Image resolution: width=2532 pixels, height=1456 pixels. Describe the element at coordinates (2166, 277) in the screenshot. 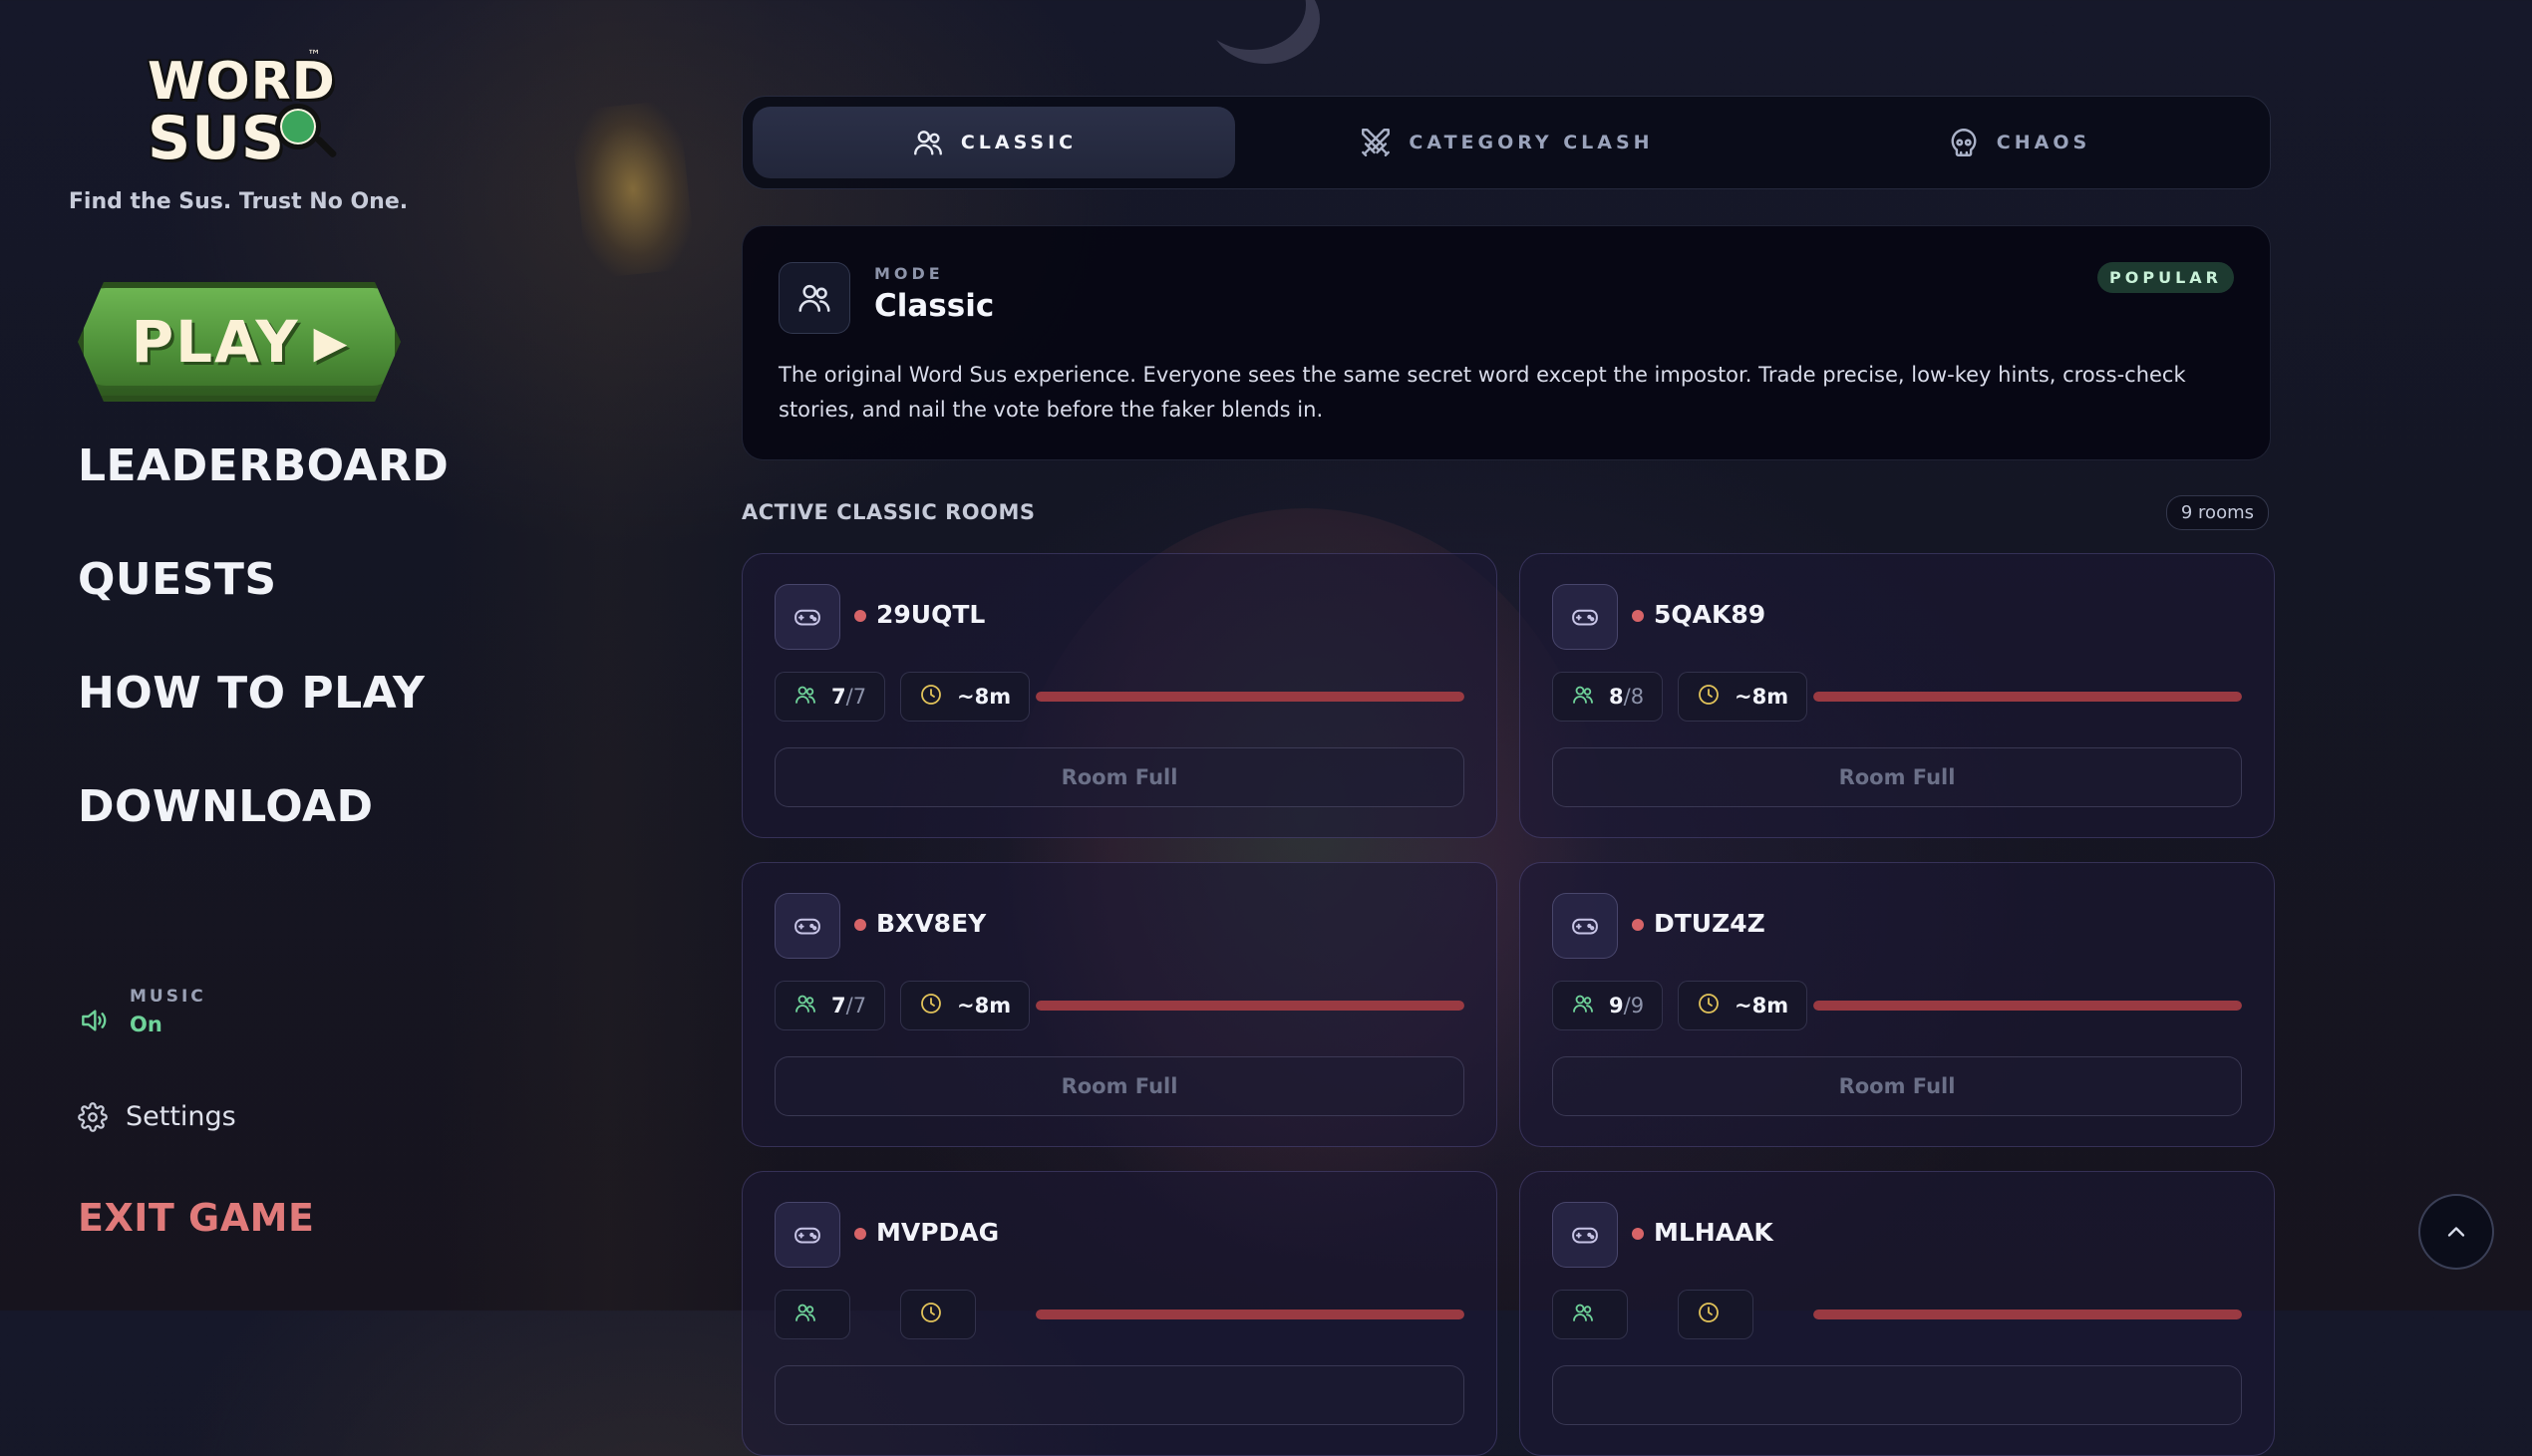

I see `popular-badge: POPULAR` at that location.